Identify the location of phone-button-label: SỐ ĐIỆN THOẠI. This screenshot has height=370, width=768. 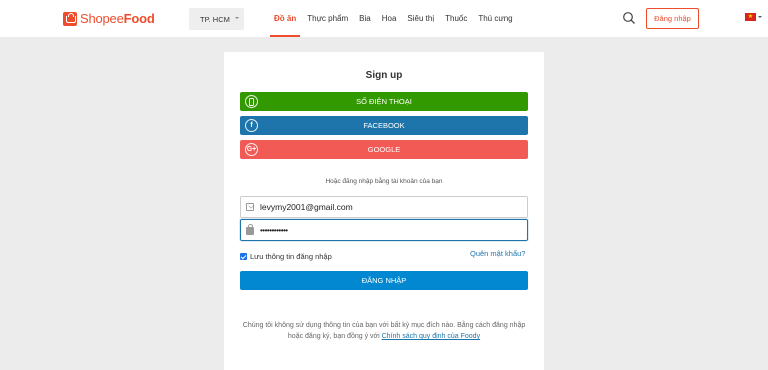
(384, 101).